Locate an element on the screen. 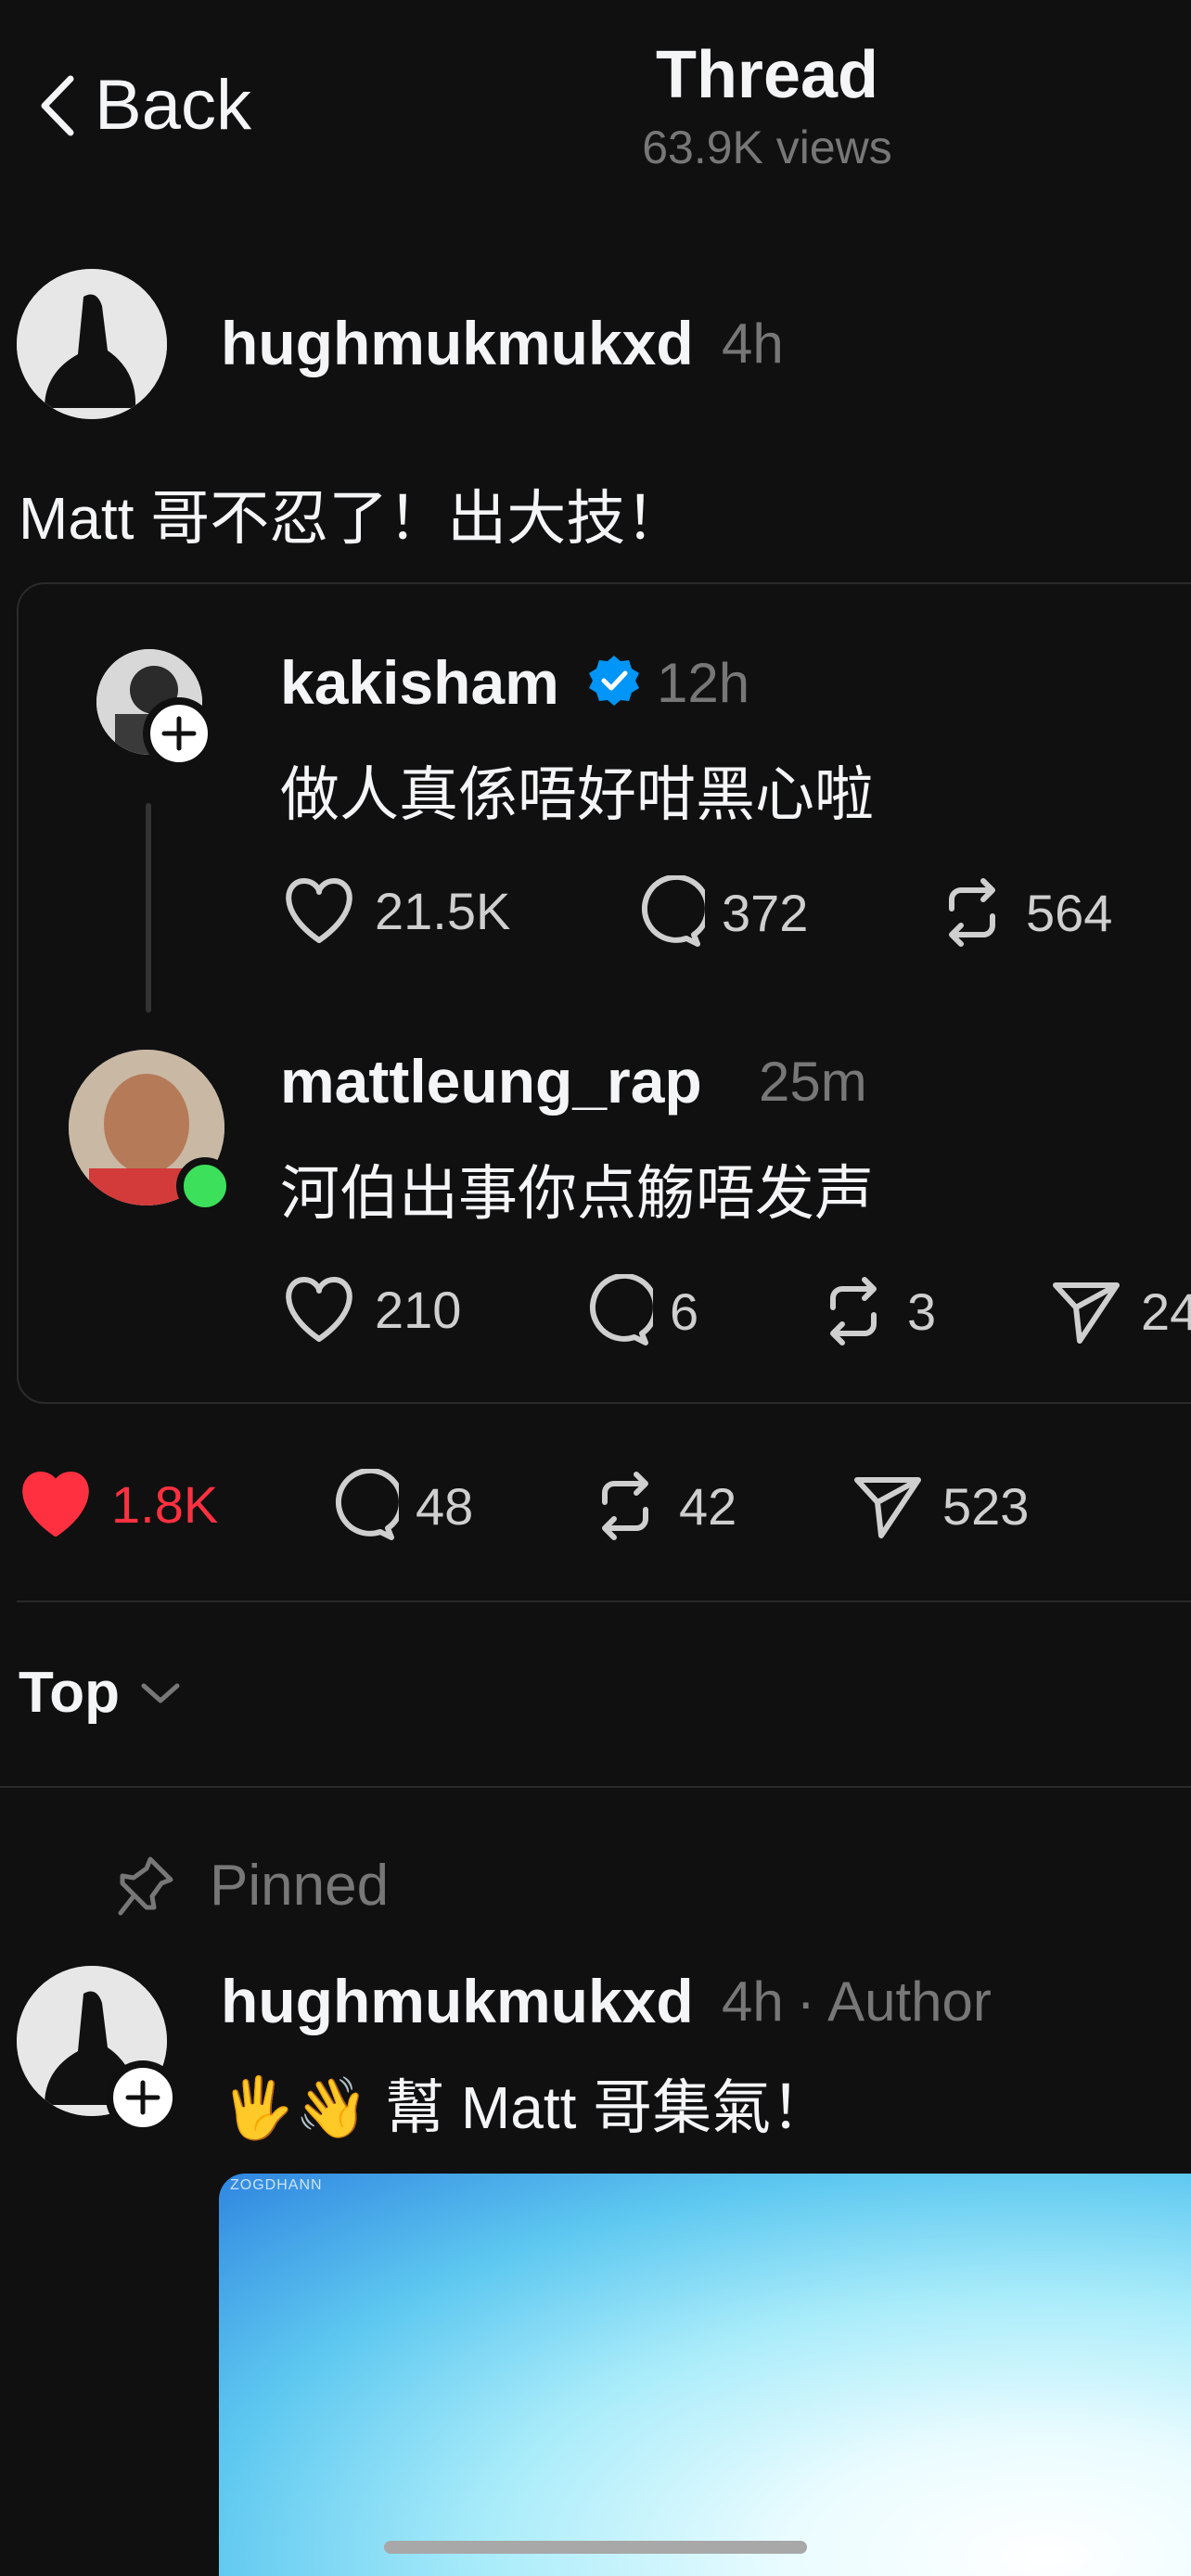 The width and height of the screenshot is (1191, 2576). like-button: 1.8K is located at coordinates (117, 1504).